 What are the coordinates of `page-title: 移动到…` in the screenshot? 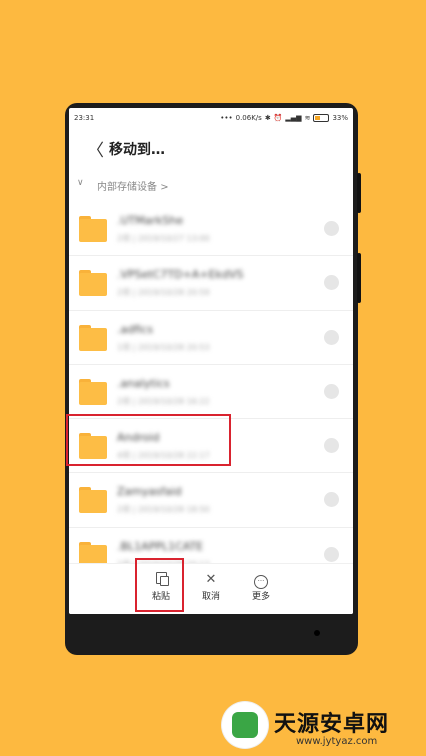 It's located at (137, 150).